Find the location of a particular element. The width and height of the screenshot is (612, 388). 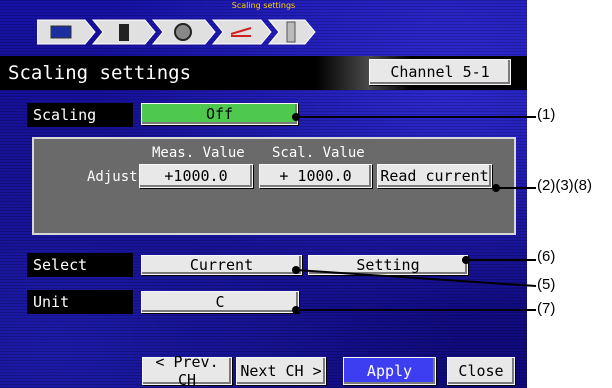

callout-1: (1) is located at coordinates (546, 114).